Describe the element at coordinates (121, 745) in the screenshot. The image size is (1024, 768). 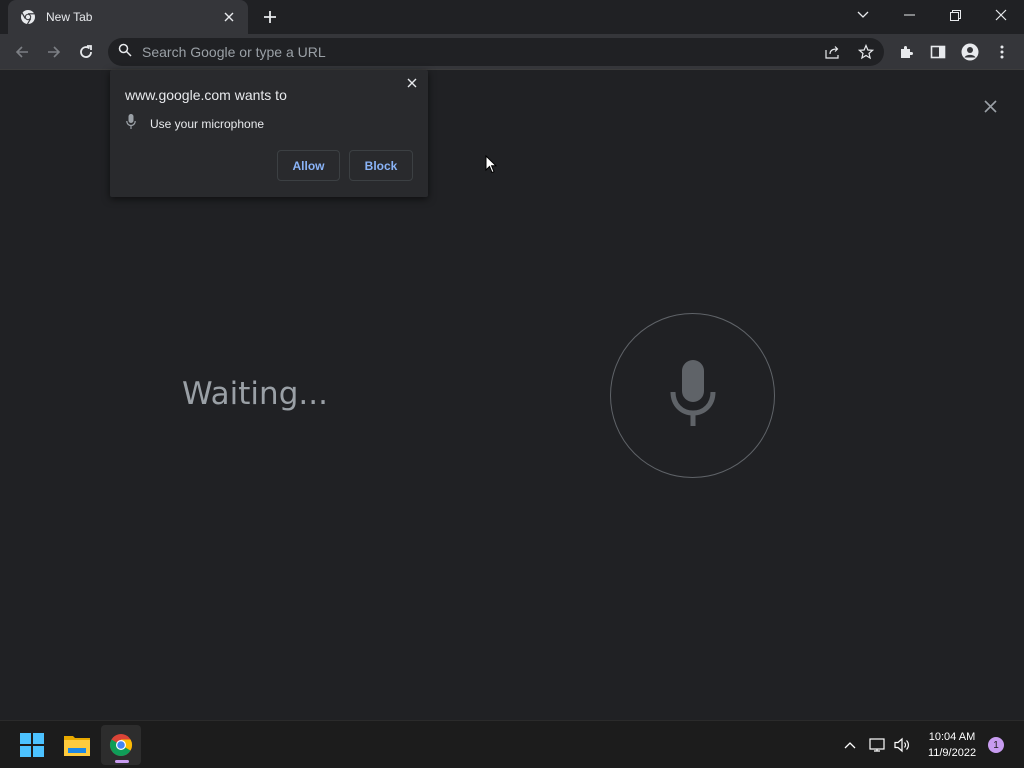
I see `chrome-taskbar-icon` at that location.